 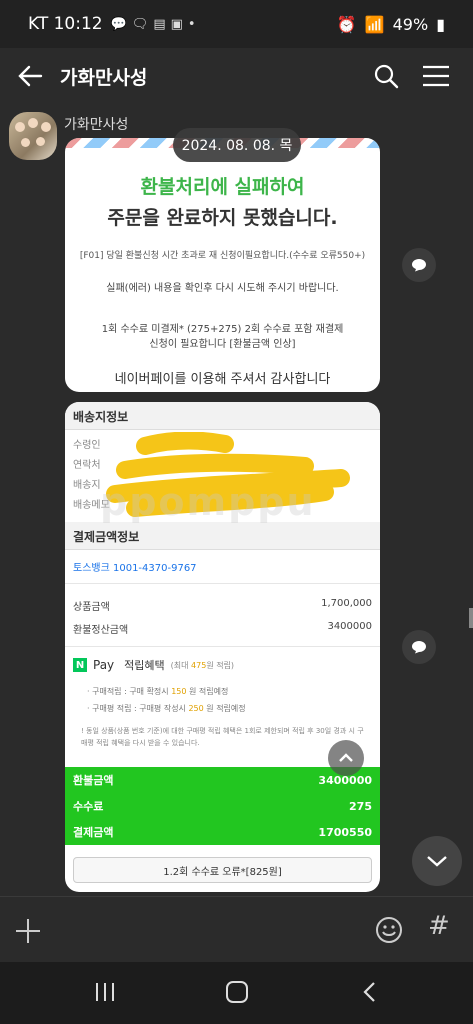 I want to click on chevron-down-icon, so click(x=437, y=861).